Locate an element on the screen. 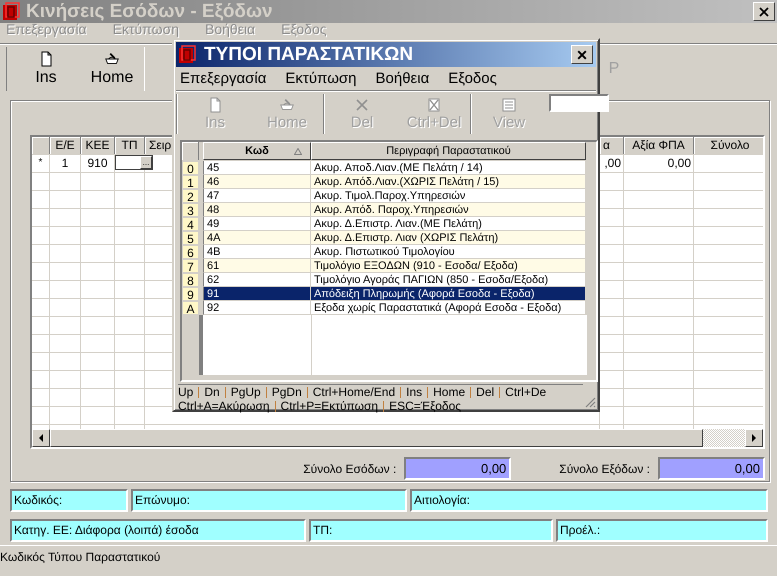  table-cell: 0,00 is located at coordinates (659, 163).